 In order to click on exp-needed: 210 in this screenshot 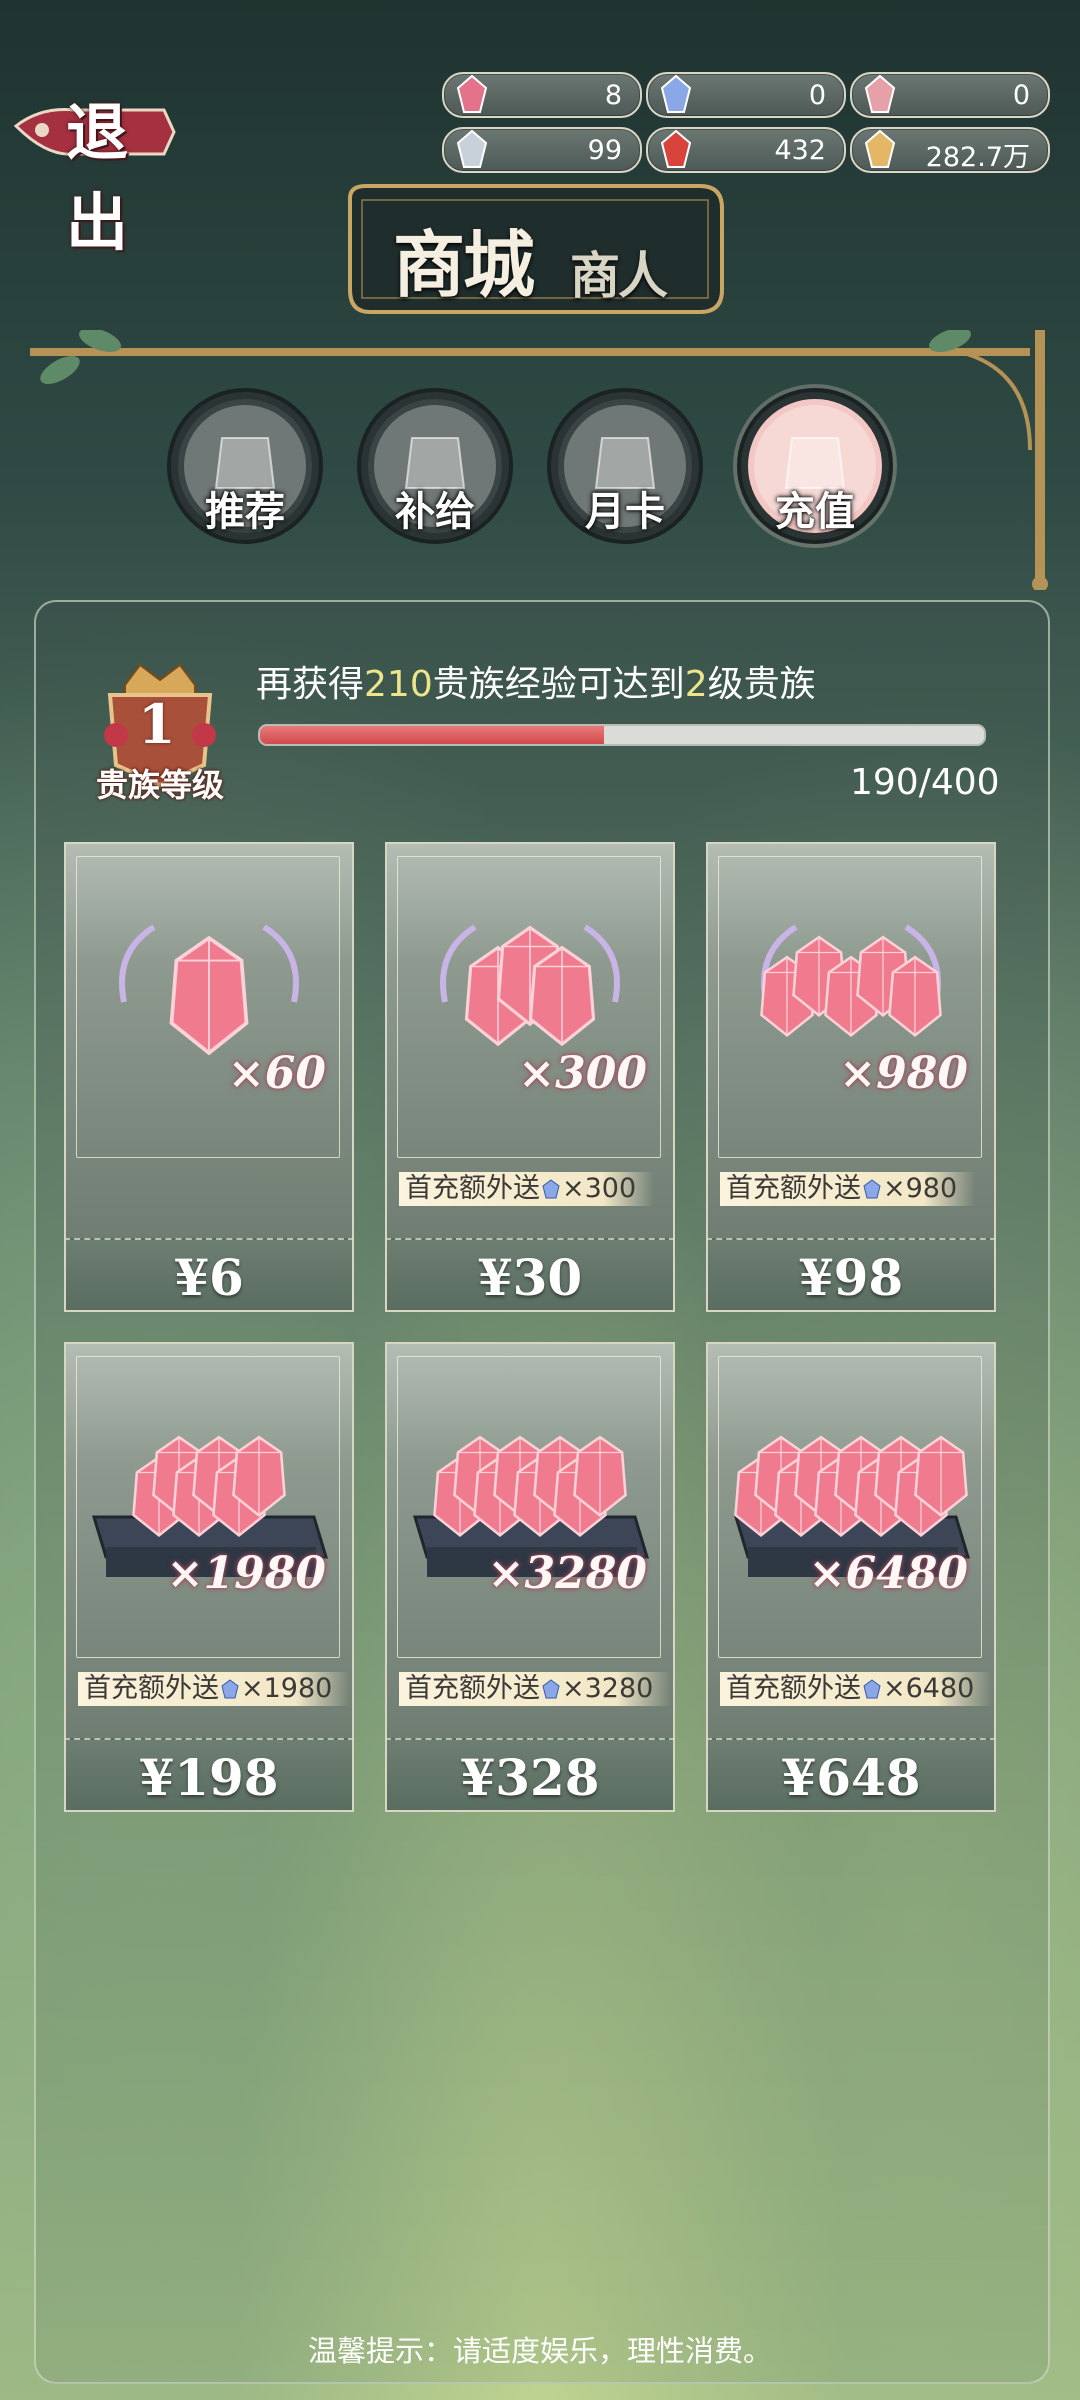, I will do `click(398, 684)`.